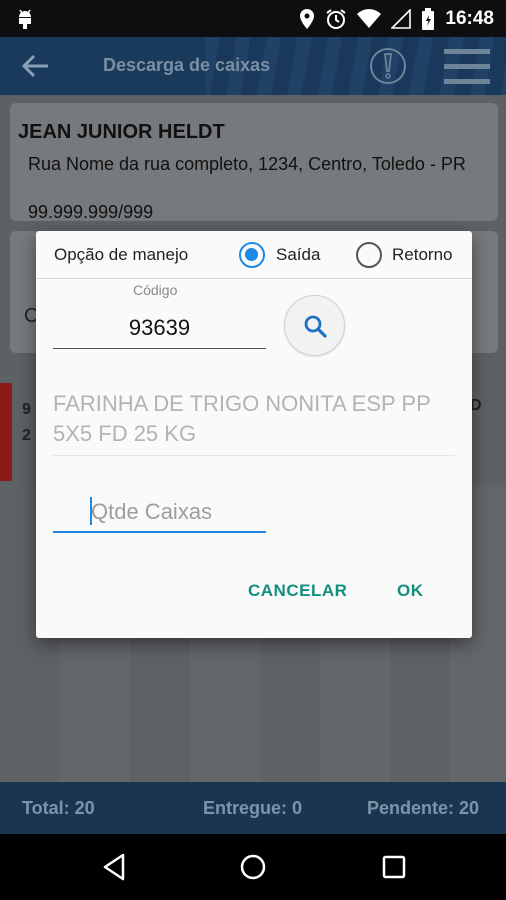 The image size is (506, 900). What do you see at coordinates (297, 591) in the screenshot?
I see `cancel-button: CANCELAR` at bounding box center [297, 591].